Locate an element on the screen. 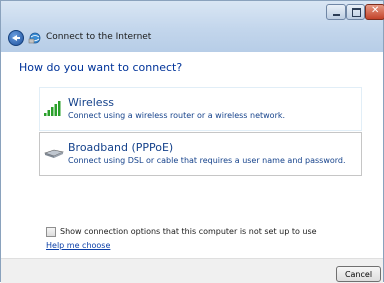 Image resolution: width=384 pixels, height=283 pixels. back-arrow-icon is located at coordinates (16, 38).